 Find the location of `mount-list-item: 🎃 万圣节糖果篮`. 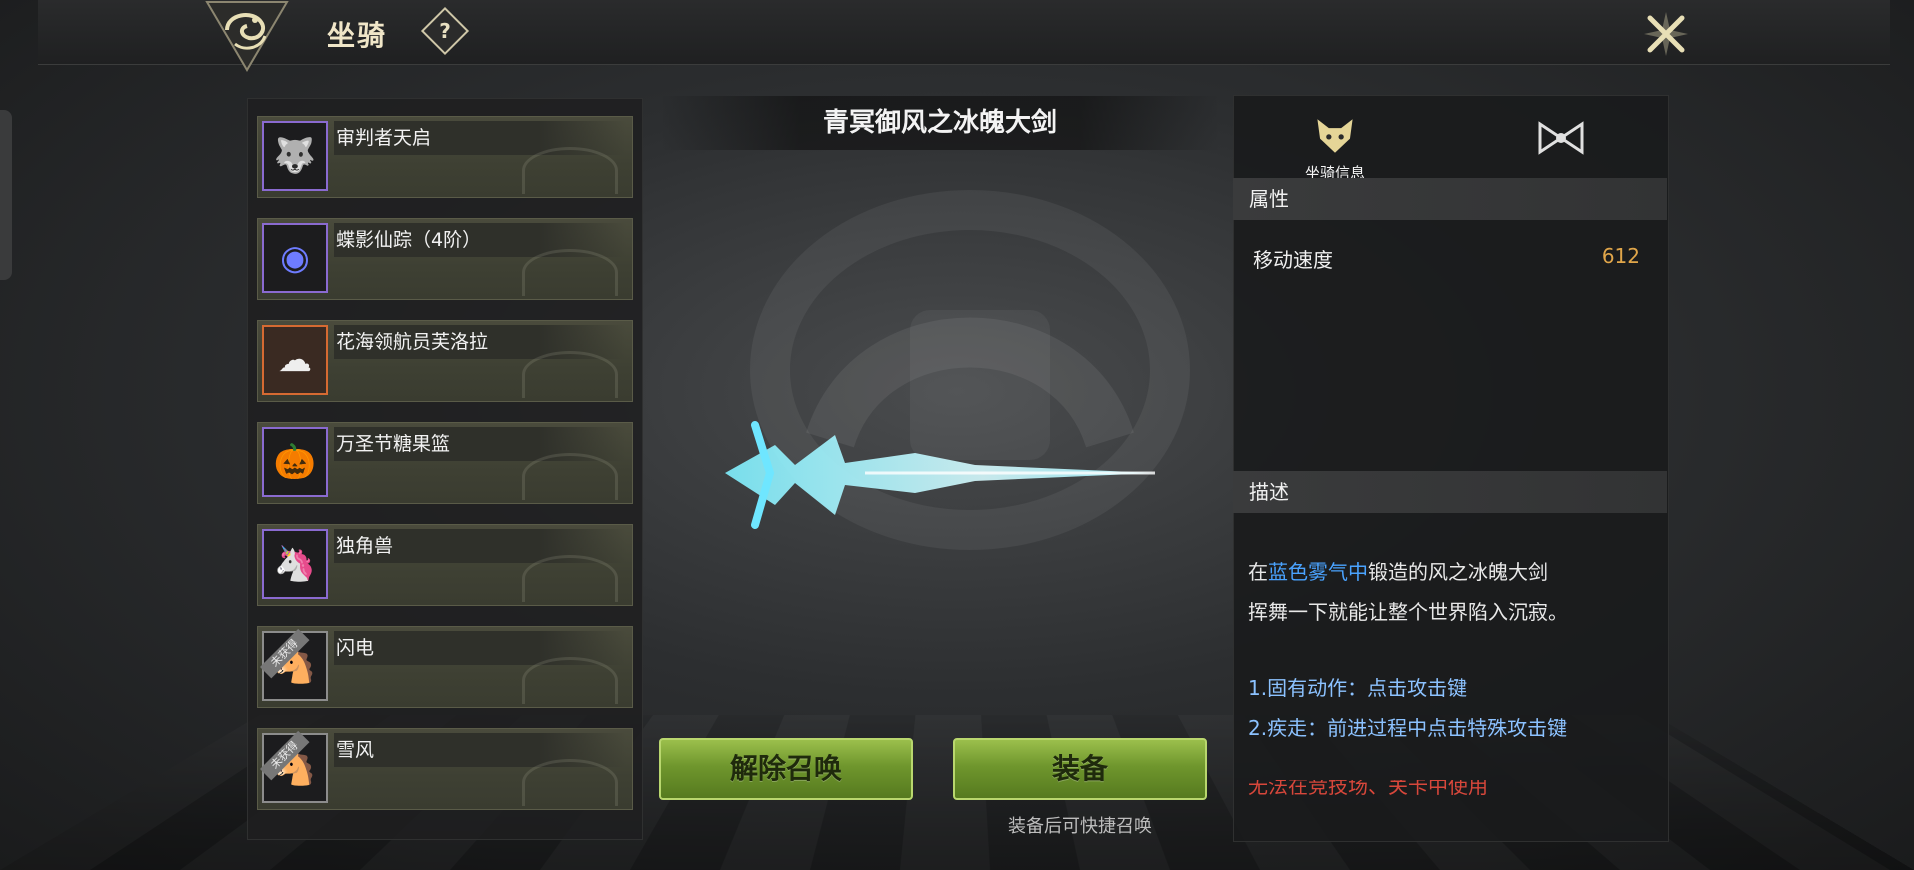

mount-list-item: 🎃 万圣节糖果篮 is located at coordinates (445, 463).